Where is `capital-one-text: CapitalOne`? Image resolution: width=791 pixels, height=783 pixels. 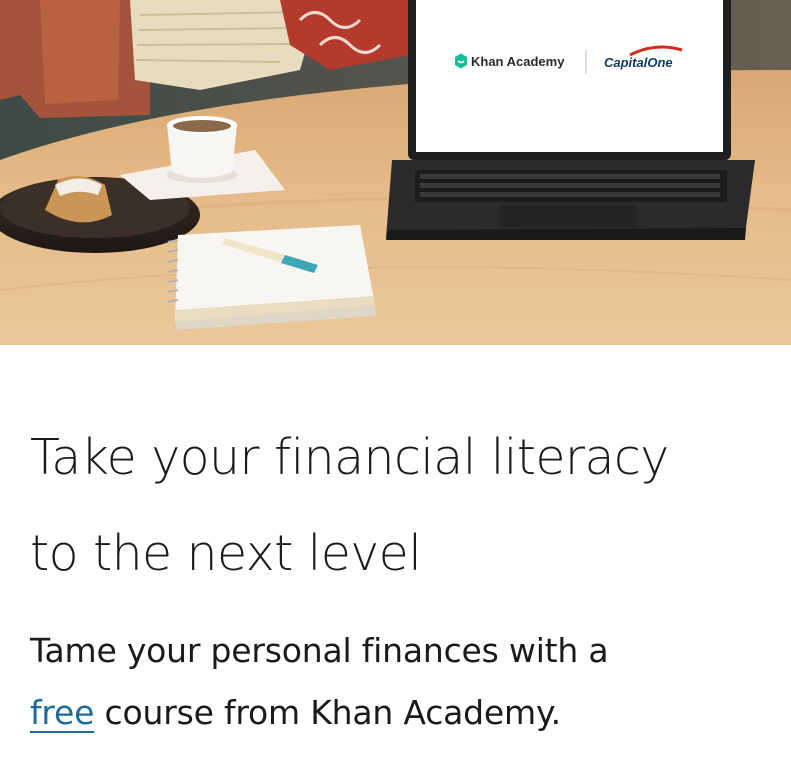
capital-one-text: CapitalOne is located at coordinates (638, 62).